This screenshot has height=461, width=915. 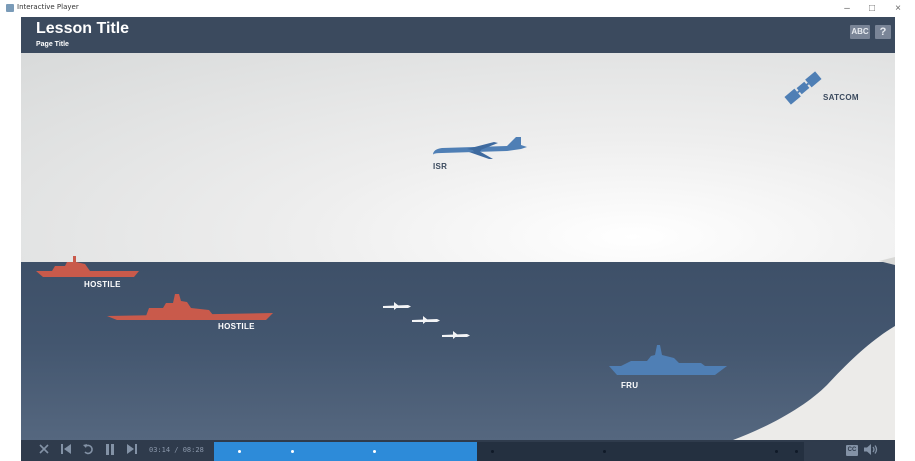 I want to click on satcom-label: SATCOM, so click(x=841, y=97).